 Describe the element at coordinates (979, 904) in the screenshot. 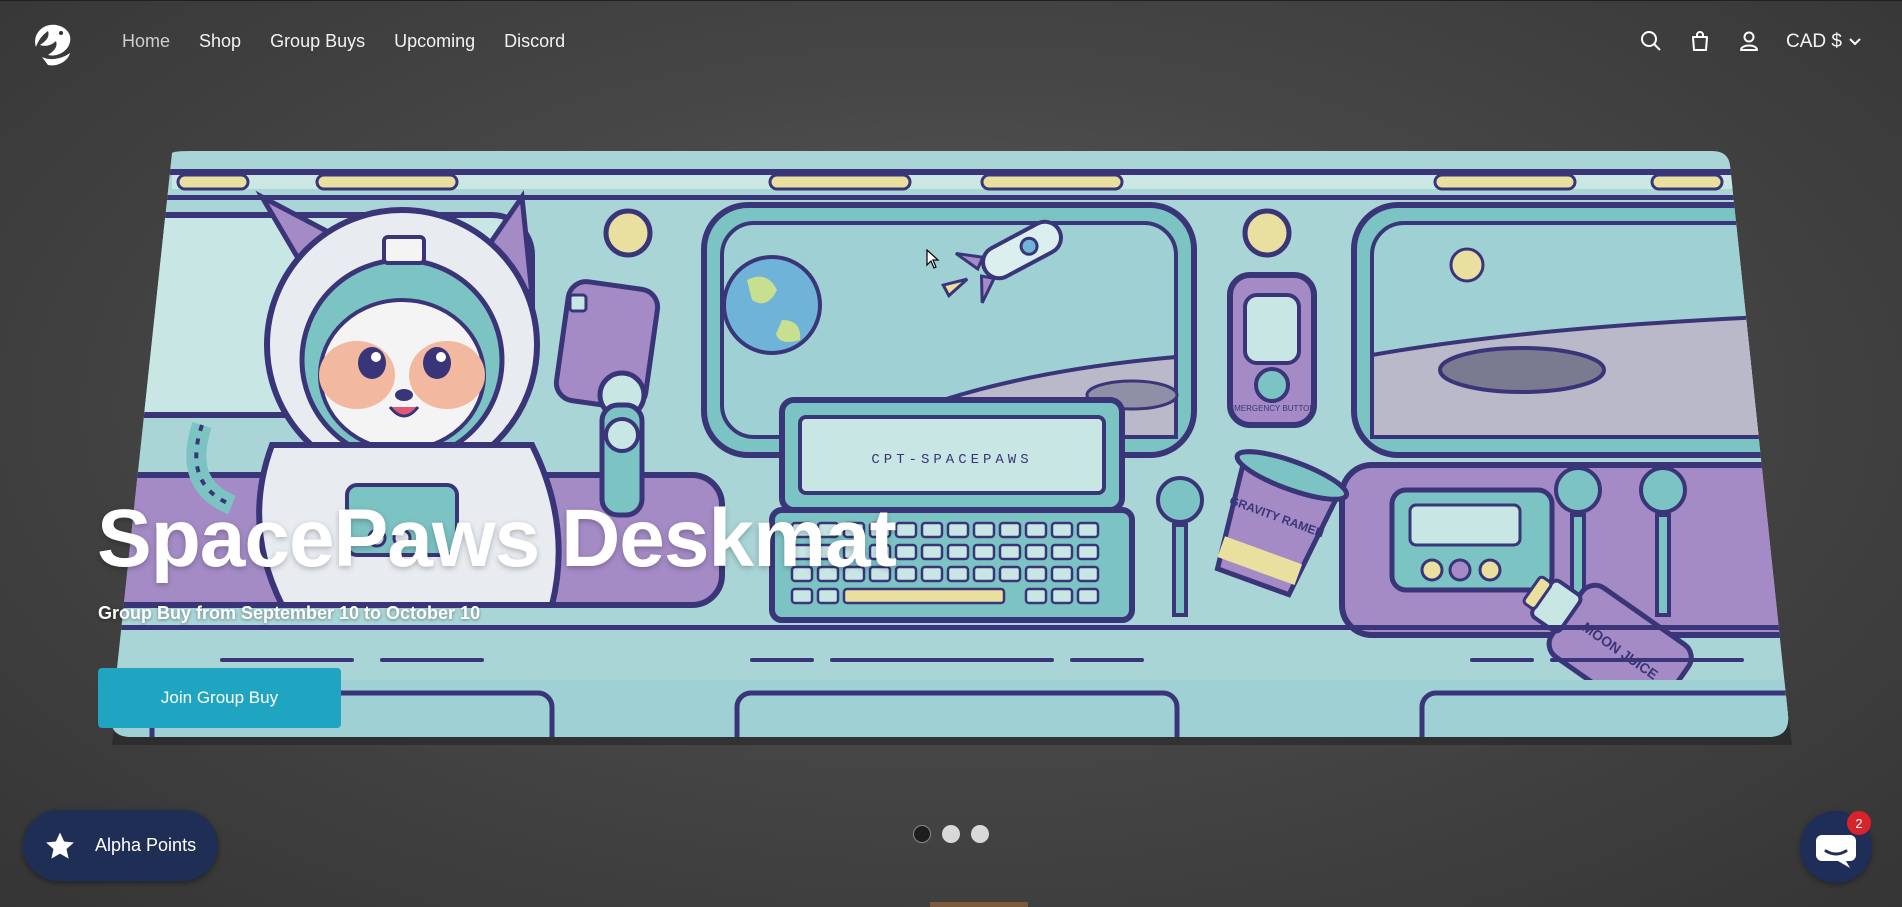

I see `next-section-peek` at that location.